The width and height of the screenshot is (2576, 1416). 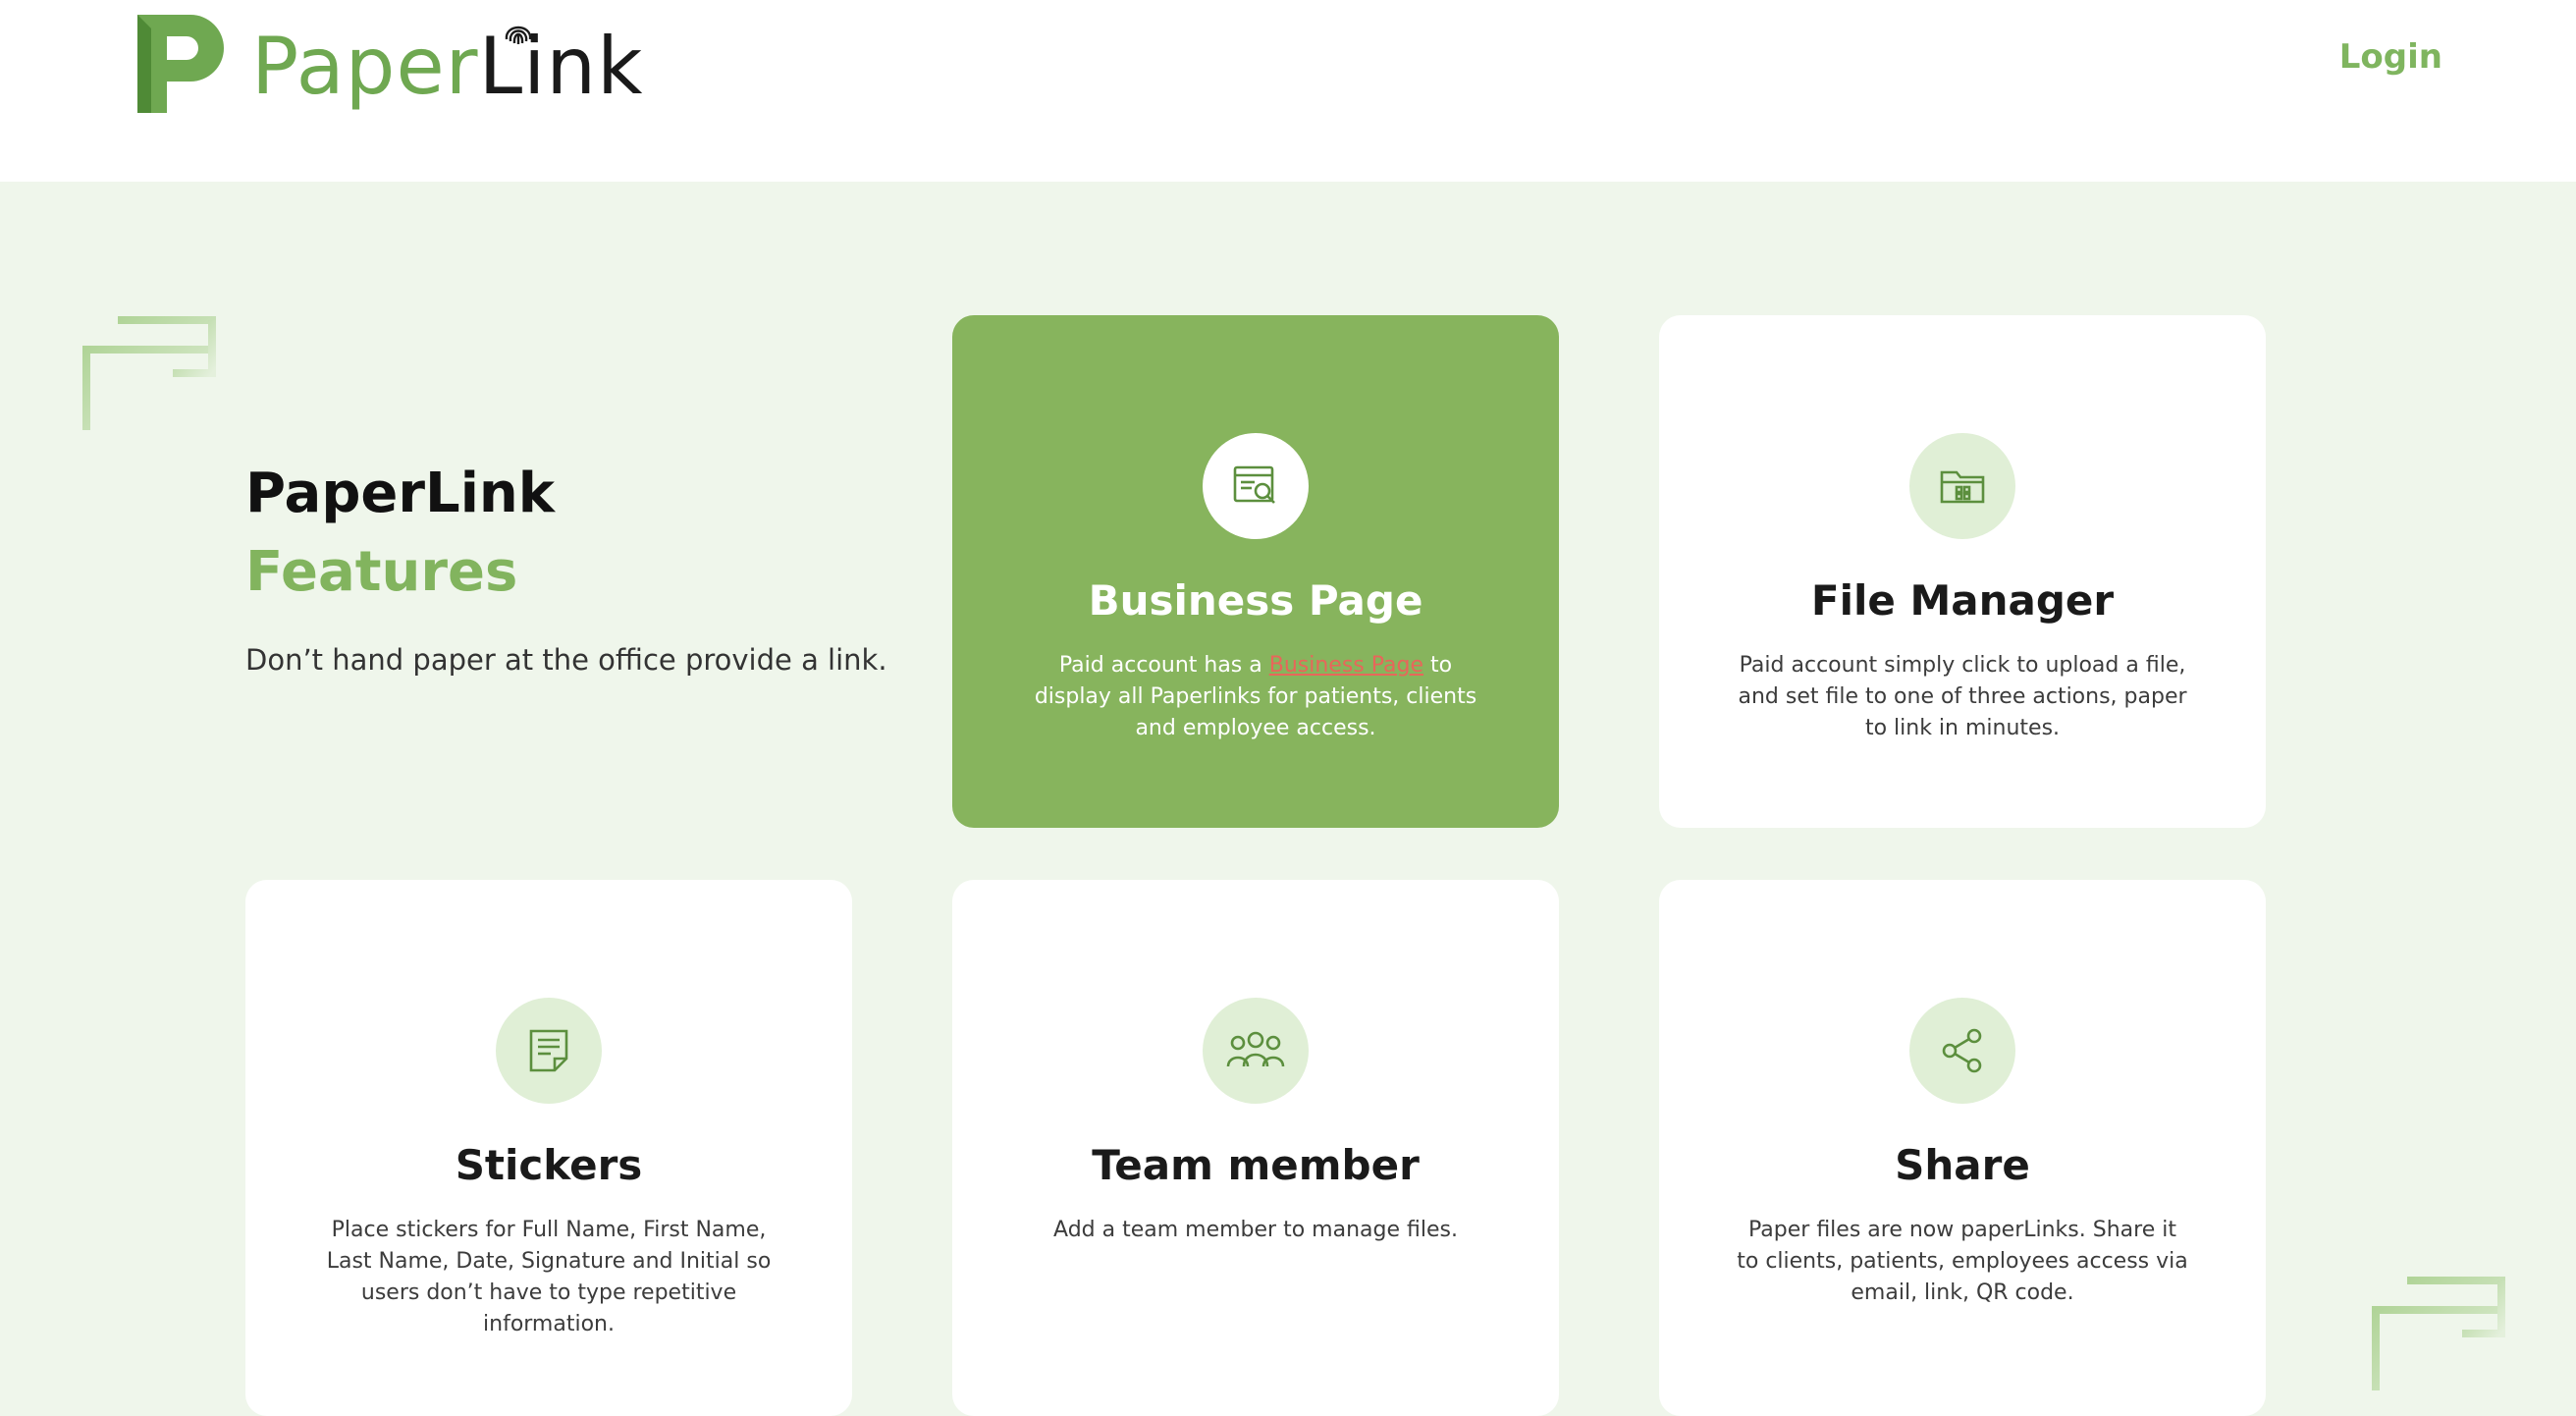 I want to click on sticker-note-icon, so click(x=548, y=1050).